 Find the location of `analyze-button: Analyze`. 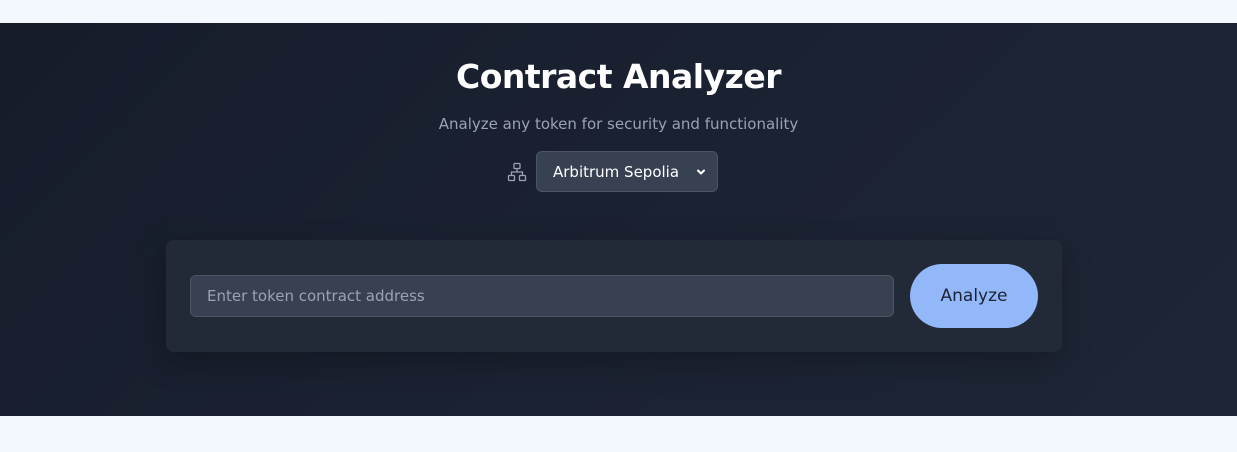

analyze-button: Analyze is located at coordinates (974, 296).